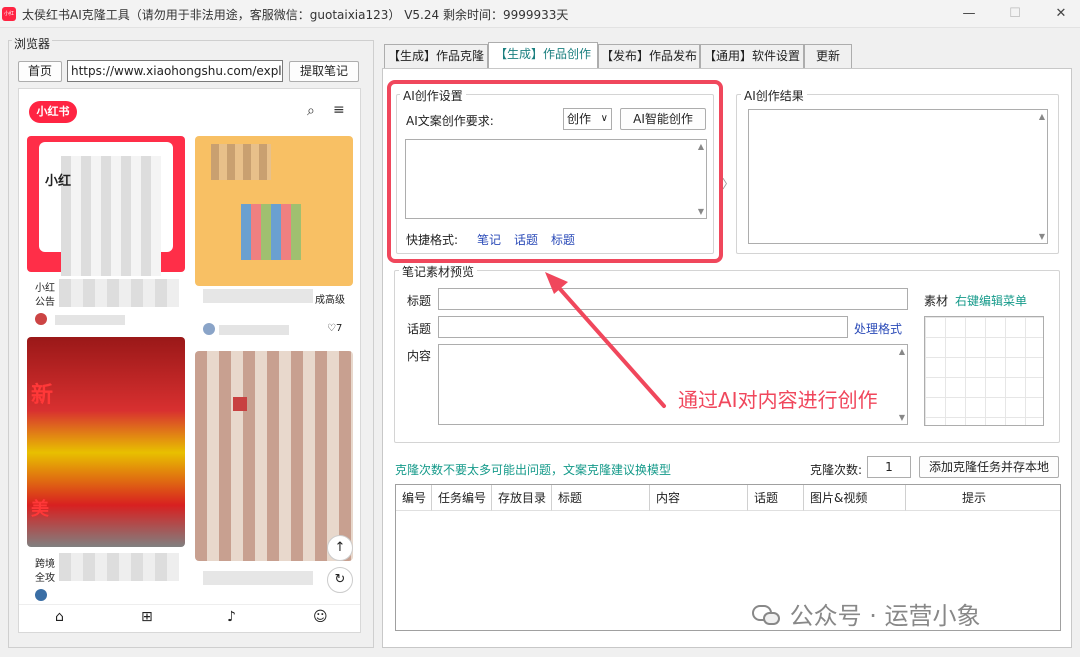  Describe the element at coordinates (231, 617) in the screenshot. I see `bell-icon: ♪` at that location.